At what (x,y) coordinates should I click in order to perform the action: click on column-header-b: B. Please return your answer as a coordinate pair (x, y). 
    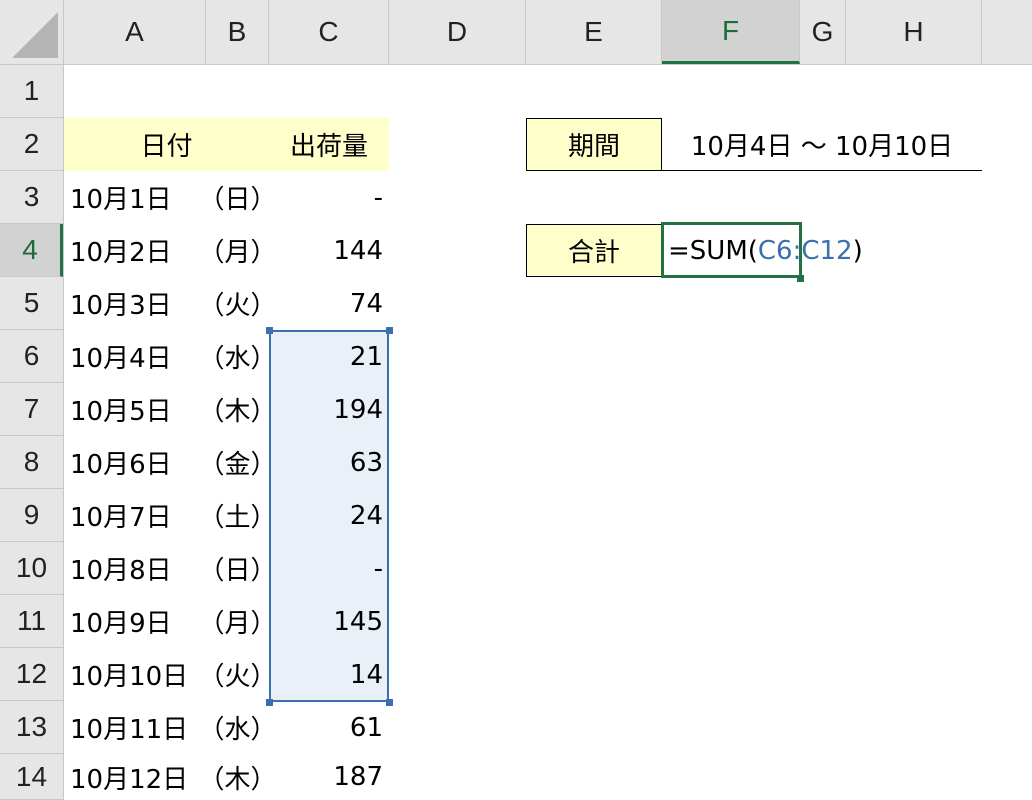
    Looking at the image, I should click on (237, 32).